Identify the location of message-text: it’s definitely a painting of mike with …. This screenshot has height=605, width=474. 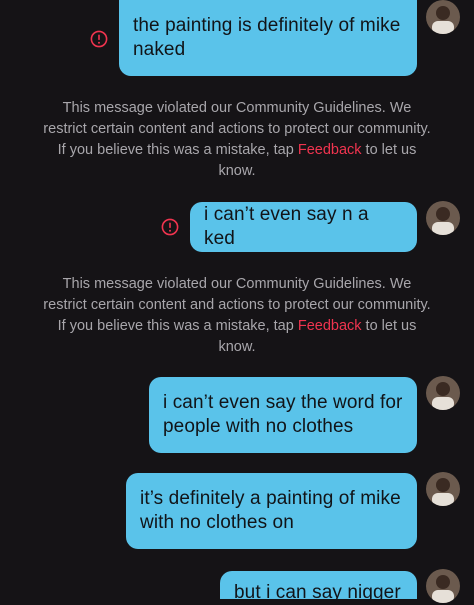
(270, 510).